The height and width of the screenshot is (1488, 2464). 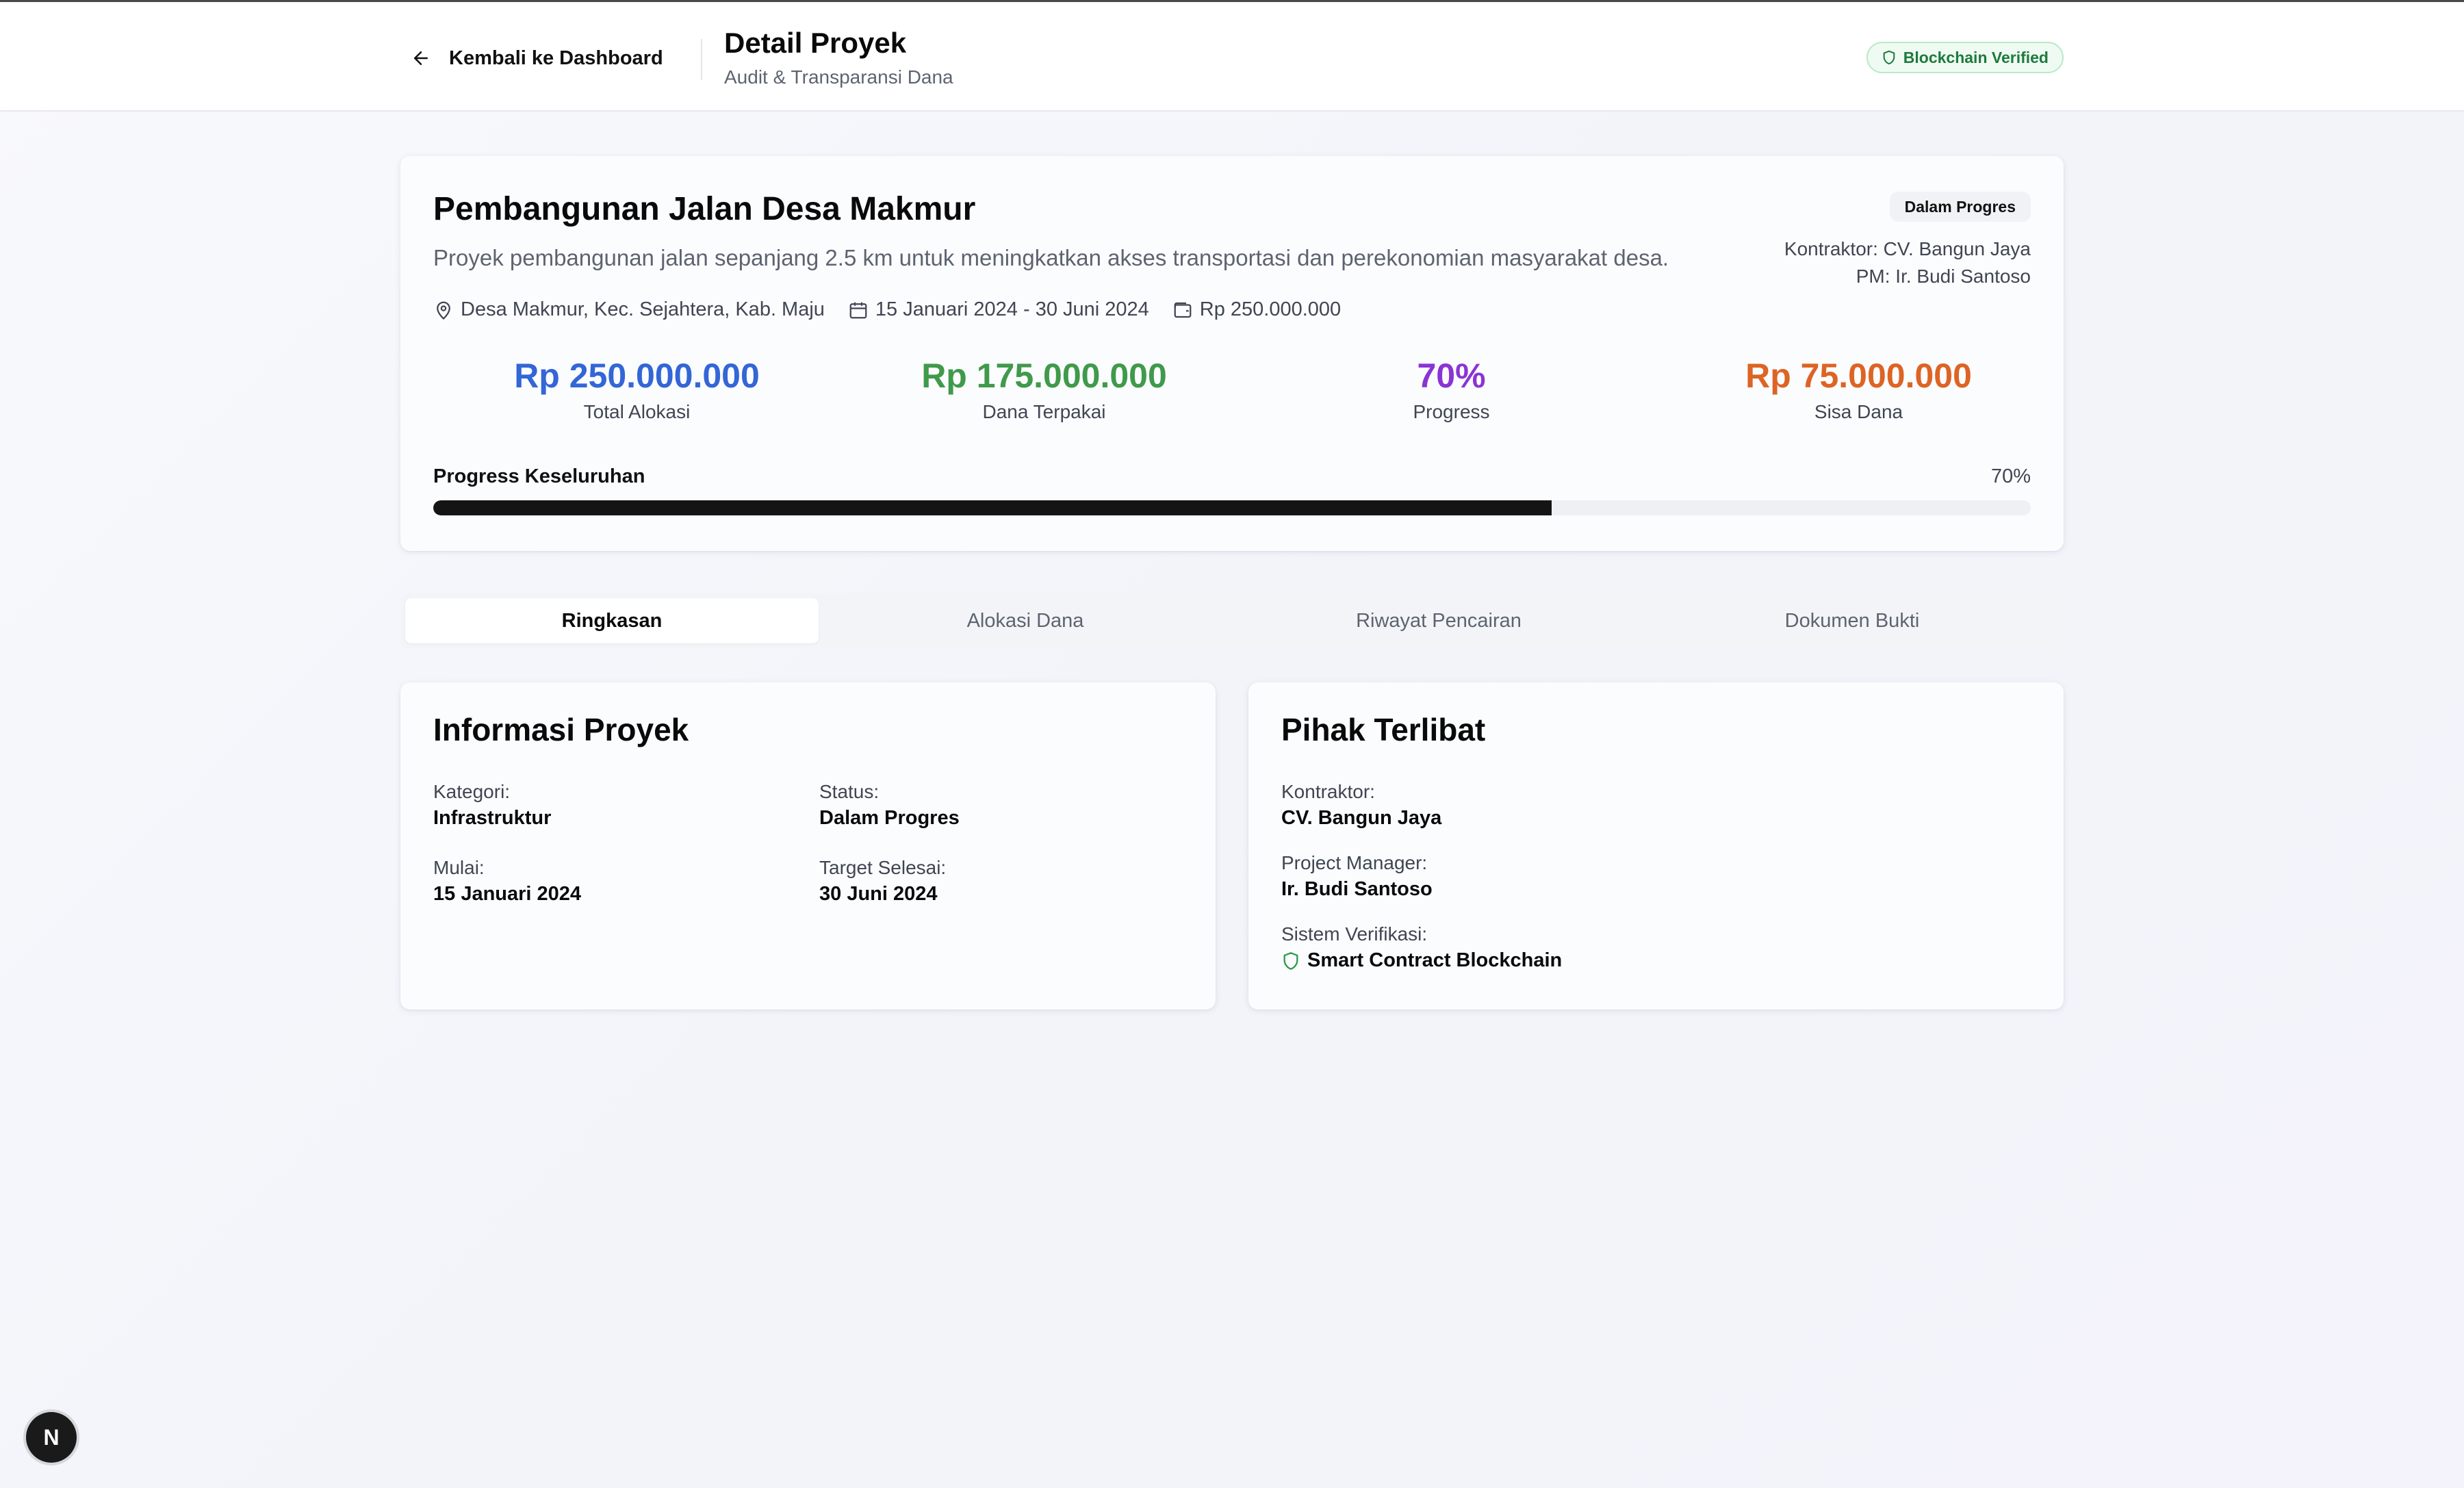 I want to click on field-value: 30 Juni 2024, so click(x=878, y=894).